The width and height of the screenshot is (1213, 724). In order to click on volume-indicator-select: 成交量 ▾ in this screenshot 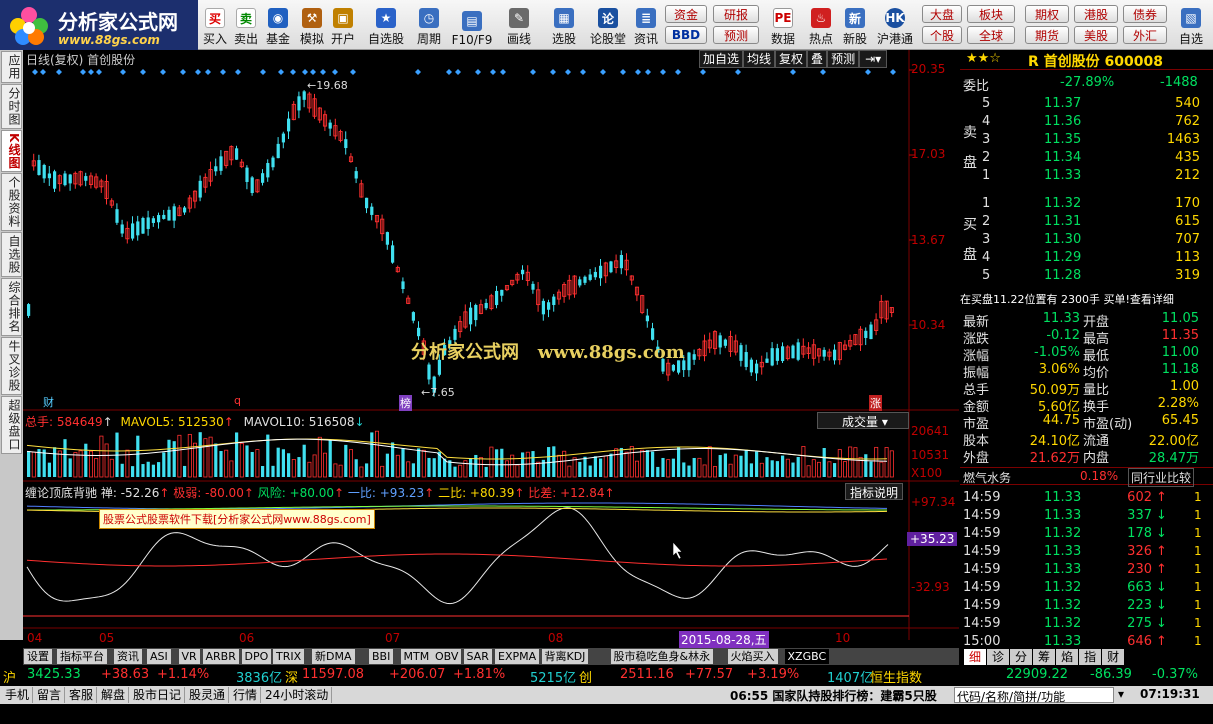, I will do `click(863, 420)`.